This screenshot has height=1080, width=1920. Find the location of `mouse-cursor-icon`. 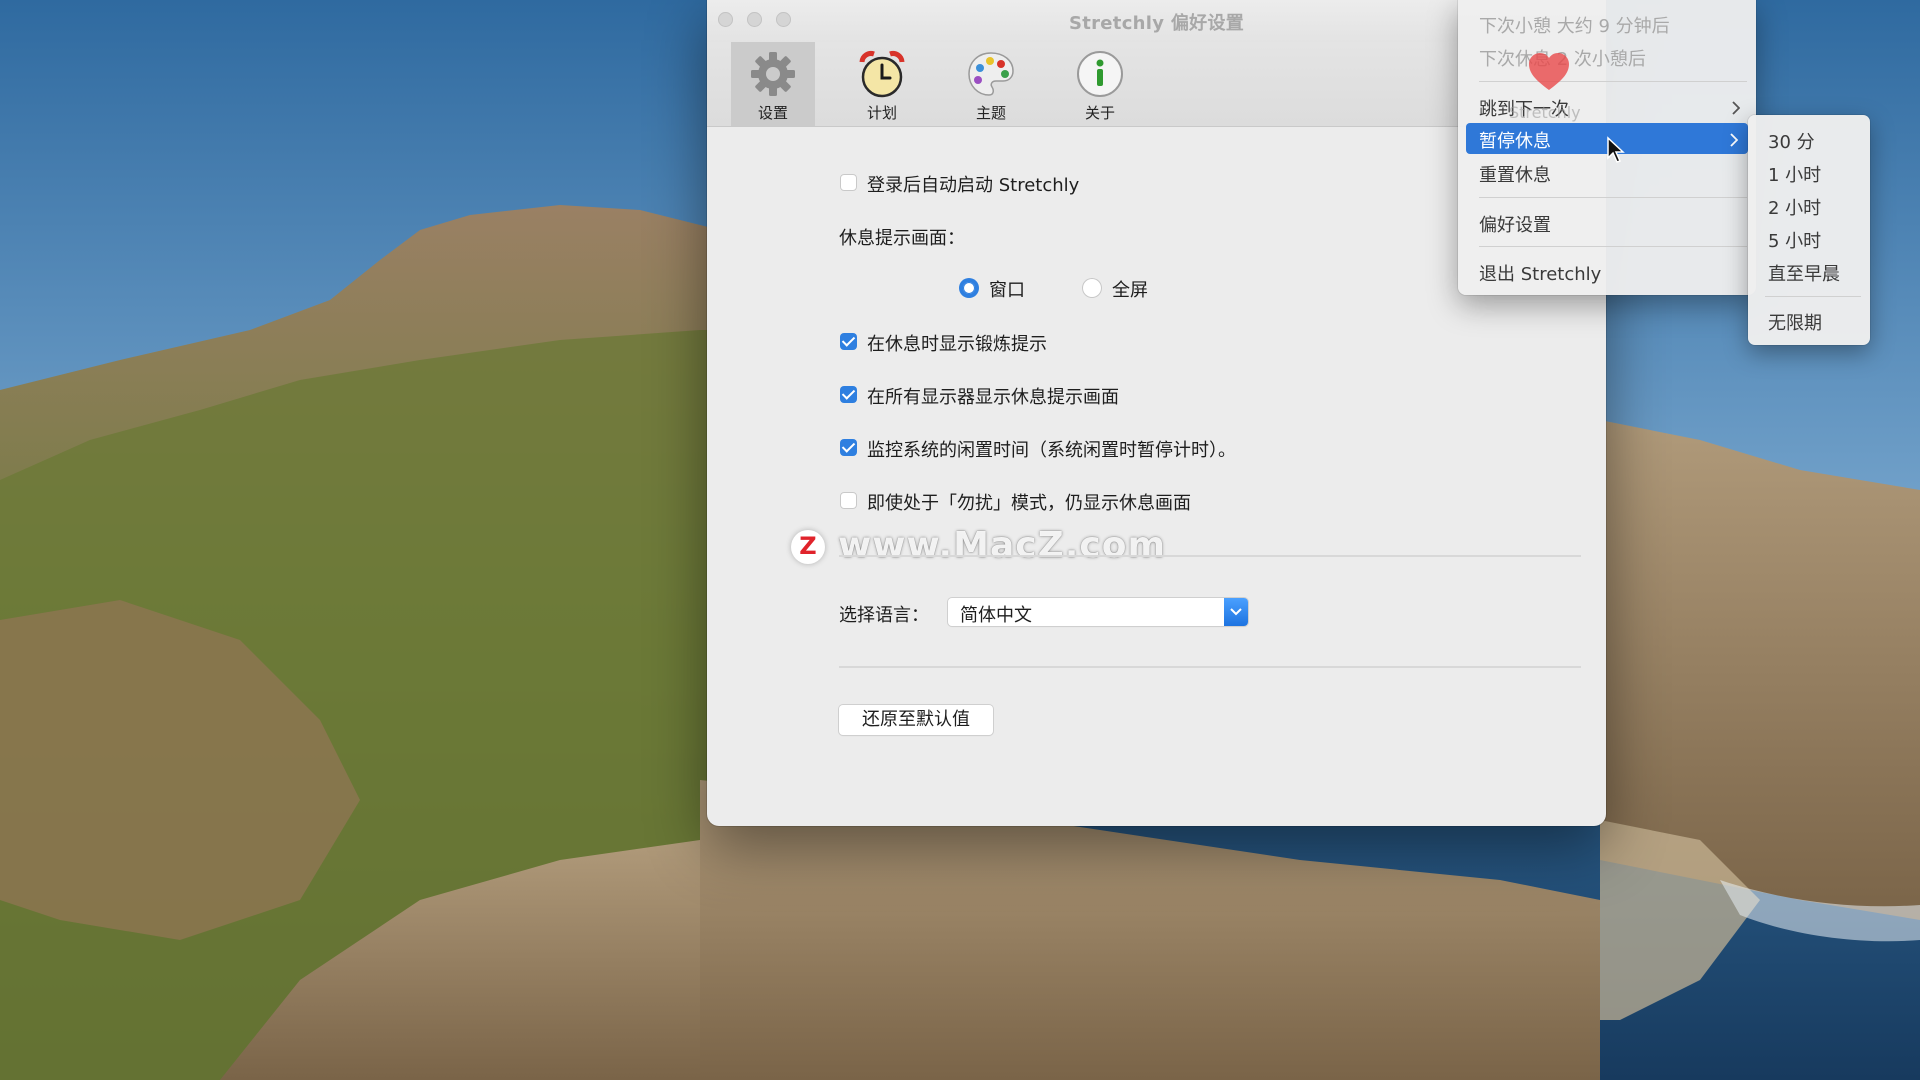

mouse-cursor-icon is located at coordinates (1616, 149).